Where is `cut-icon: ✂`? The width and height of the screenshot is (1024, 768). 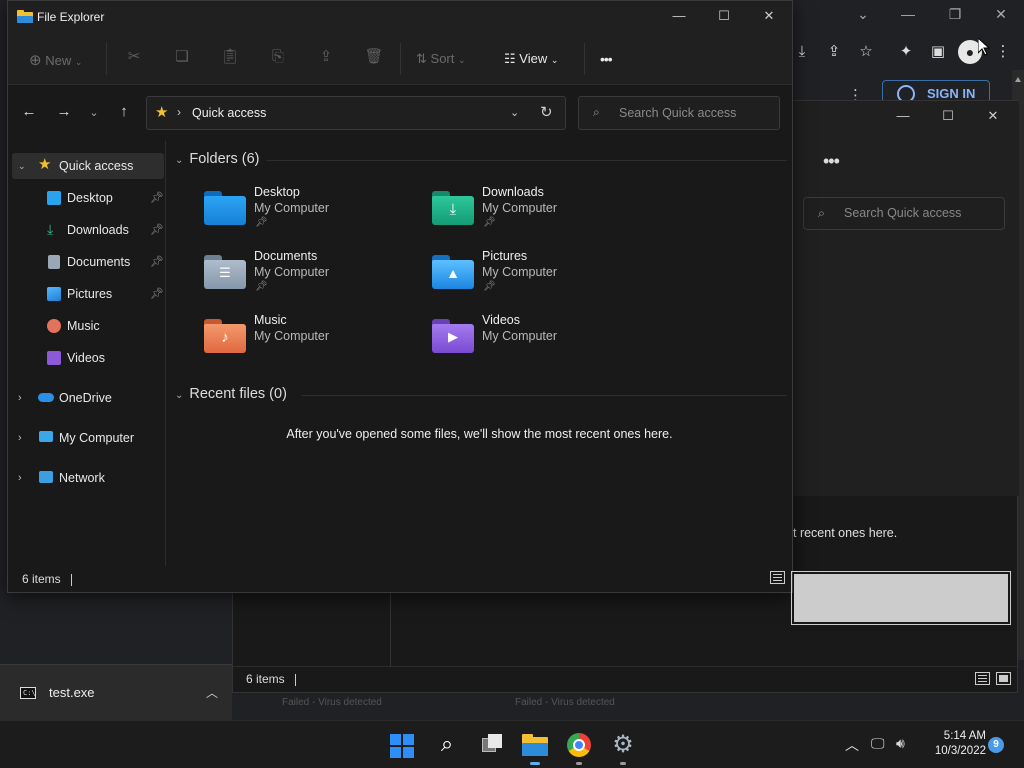
cut-icon: ✂ is located at coordinates (134, 57).